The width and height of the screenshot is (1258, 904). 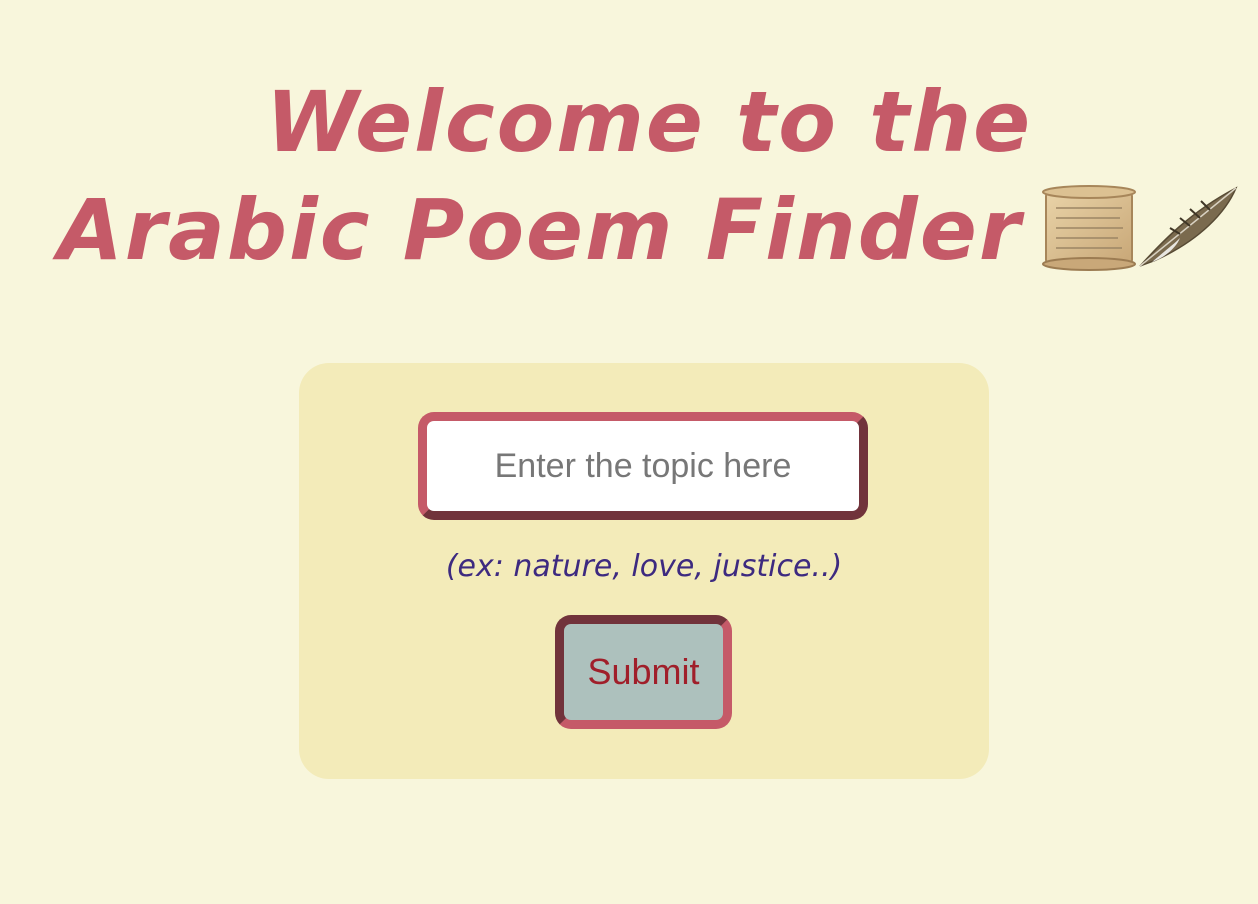 What do you see at coordinates (1089, 228) in the screenshot?
I see `scroll-icon` at bounding box center [1089, 228].